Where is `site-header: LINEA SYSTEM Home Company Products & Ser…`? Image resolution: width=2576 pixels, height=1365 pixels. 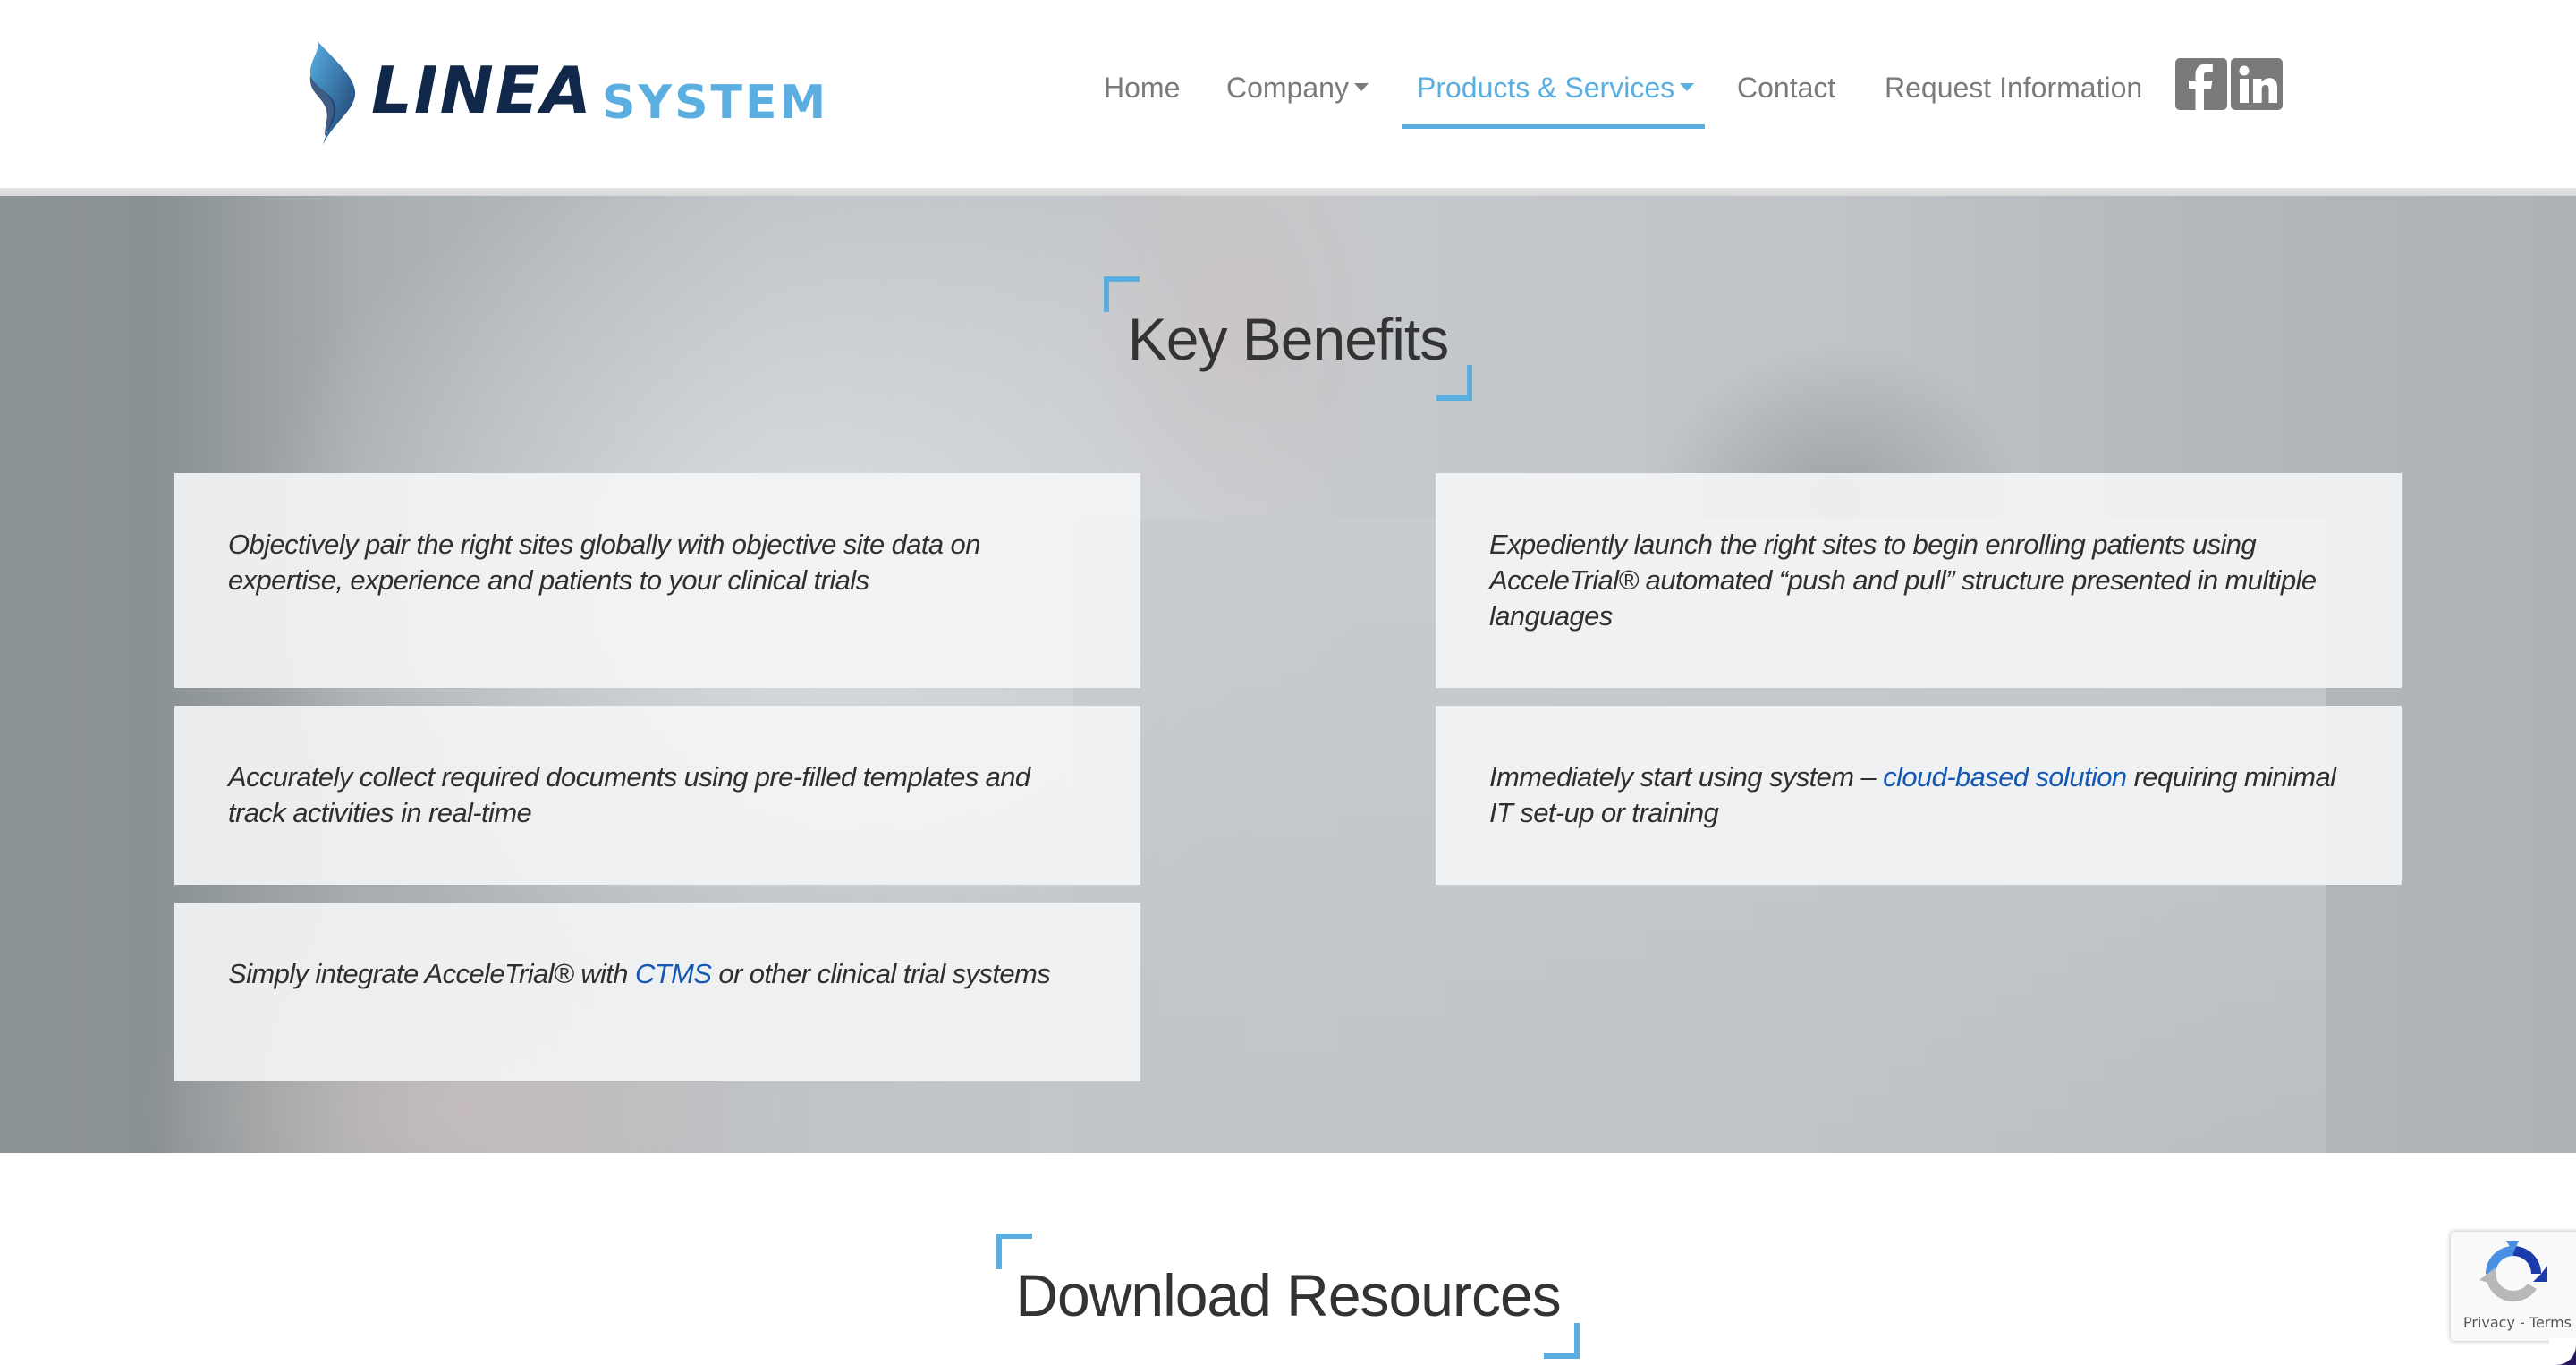 site-header: LINEA SYSTEM Home Company Products & Ser… is located at coordinates (1288, 94).